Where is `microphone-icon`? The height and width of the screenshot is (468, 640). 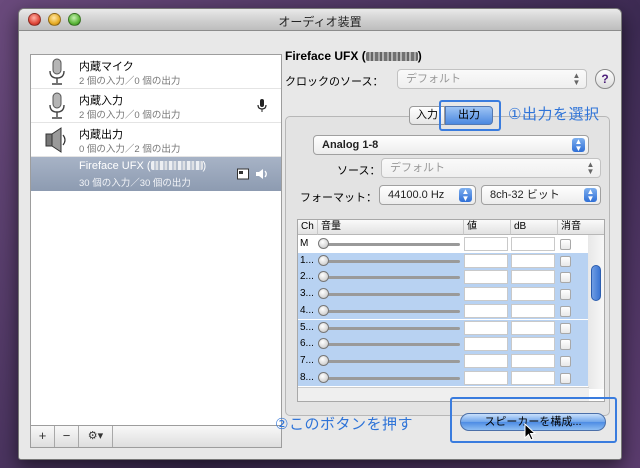
microphone-icon is located at coordinates (57, 105).